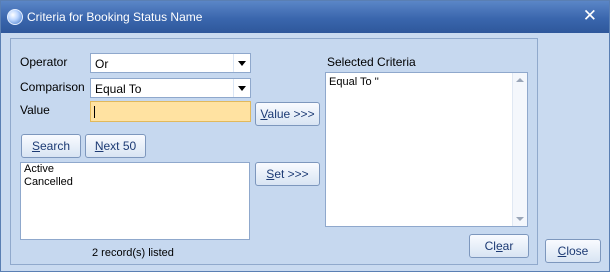 The width and height of the screenshot is (610, 272). Describe the element at coordinates (170, 111) in the screenshot. I see `value-input` at that location.